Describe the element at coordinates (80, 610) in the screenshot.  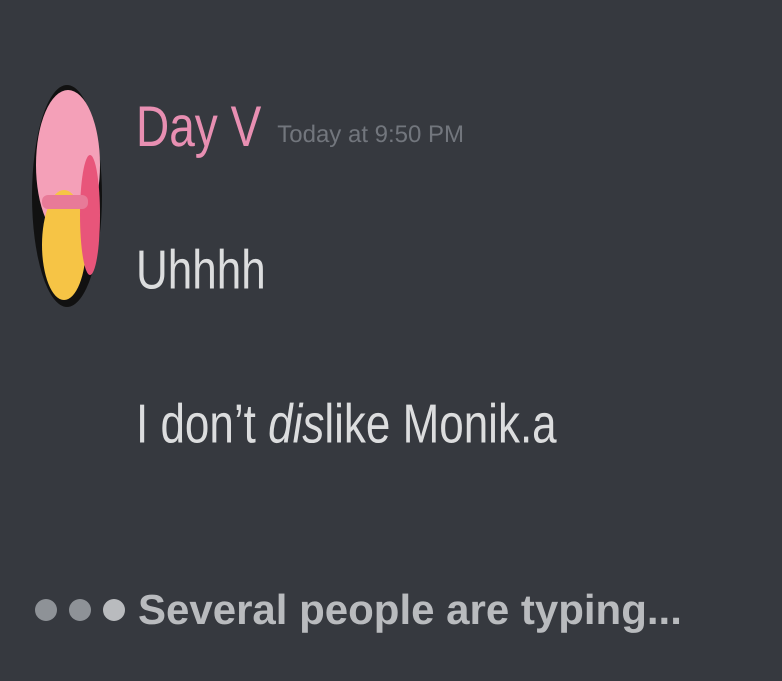
I see `typing-dots-icon` at that location.